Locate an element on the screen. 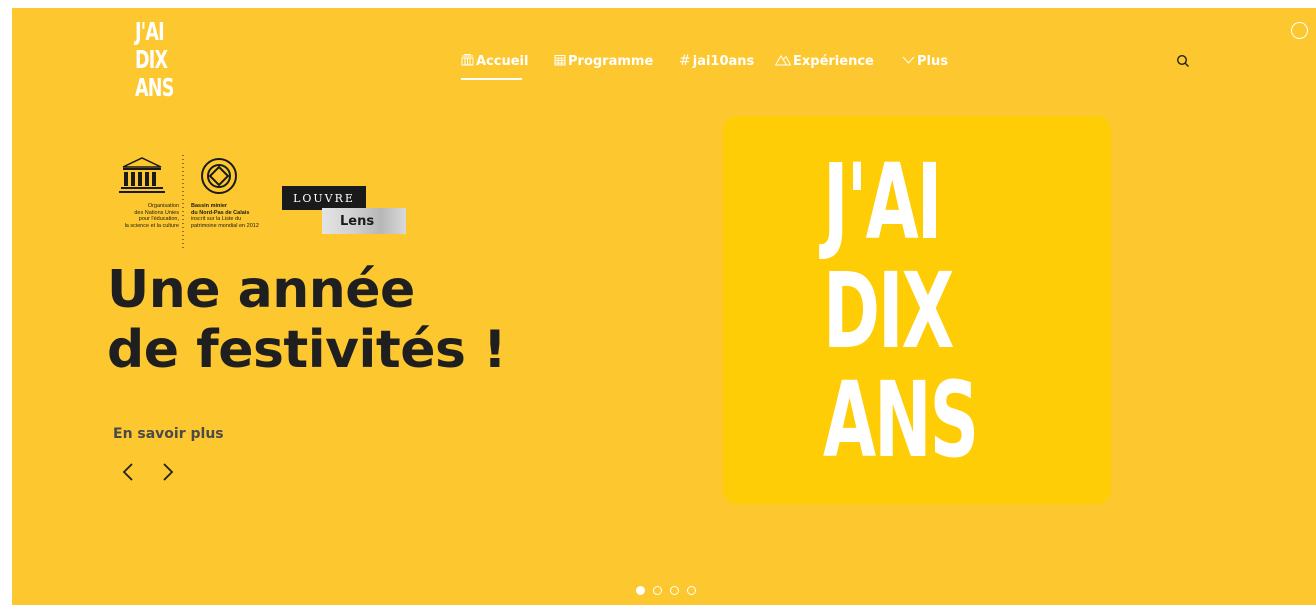 This screenshot has height=605, width=1316. headline-line-1: Une année is located at coordinates (261, 290).